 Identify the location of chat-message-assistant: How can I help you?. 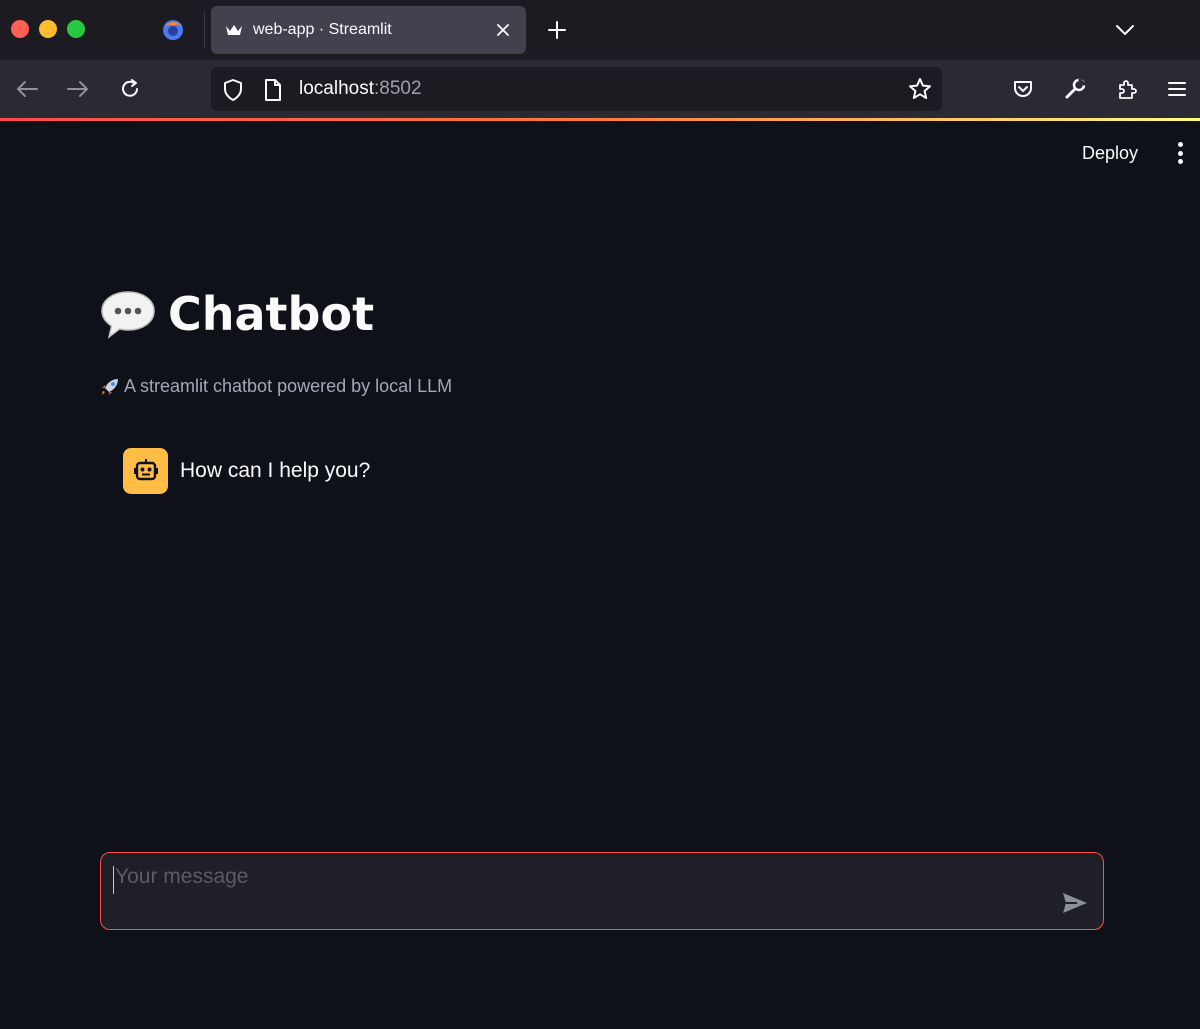
(246, 471).